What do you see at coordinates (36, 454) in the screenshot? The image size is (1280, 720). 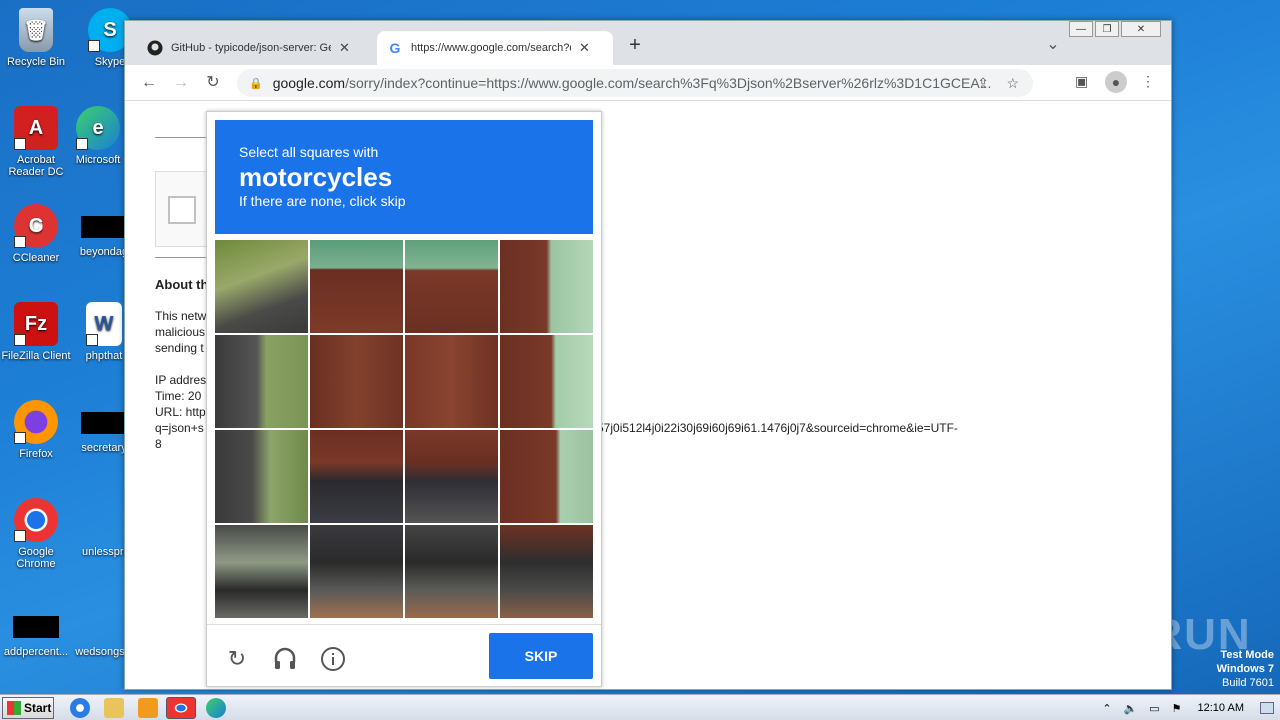 I see `desktop-icon-label: Firefox` at bounding box center [36, 454].